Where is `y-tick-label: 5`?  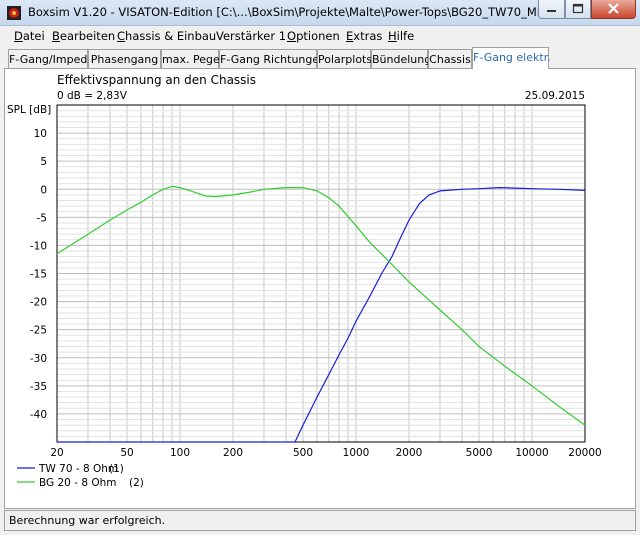
y-tick-label: 5 is located at coordinates (43, 162).